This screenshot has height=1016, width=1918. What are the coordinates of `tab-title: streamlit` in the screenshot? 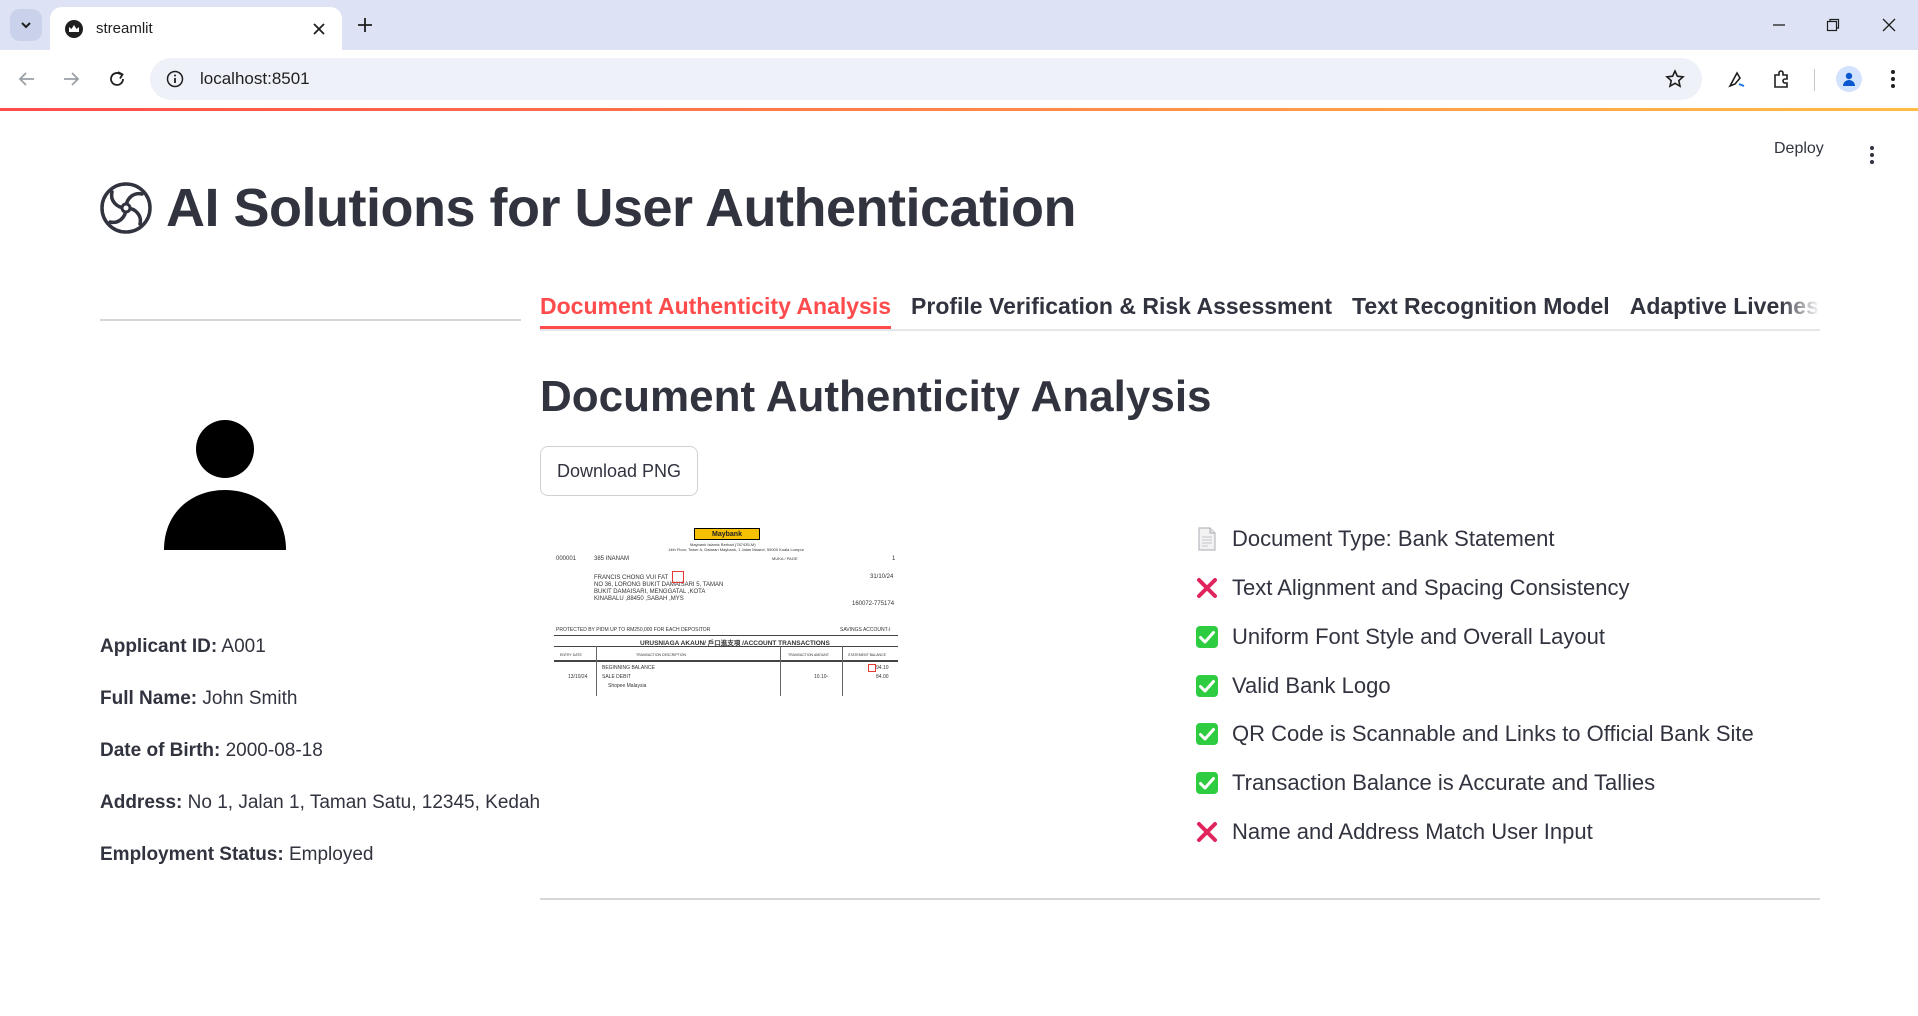 It's located at (124, 28).